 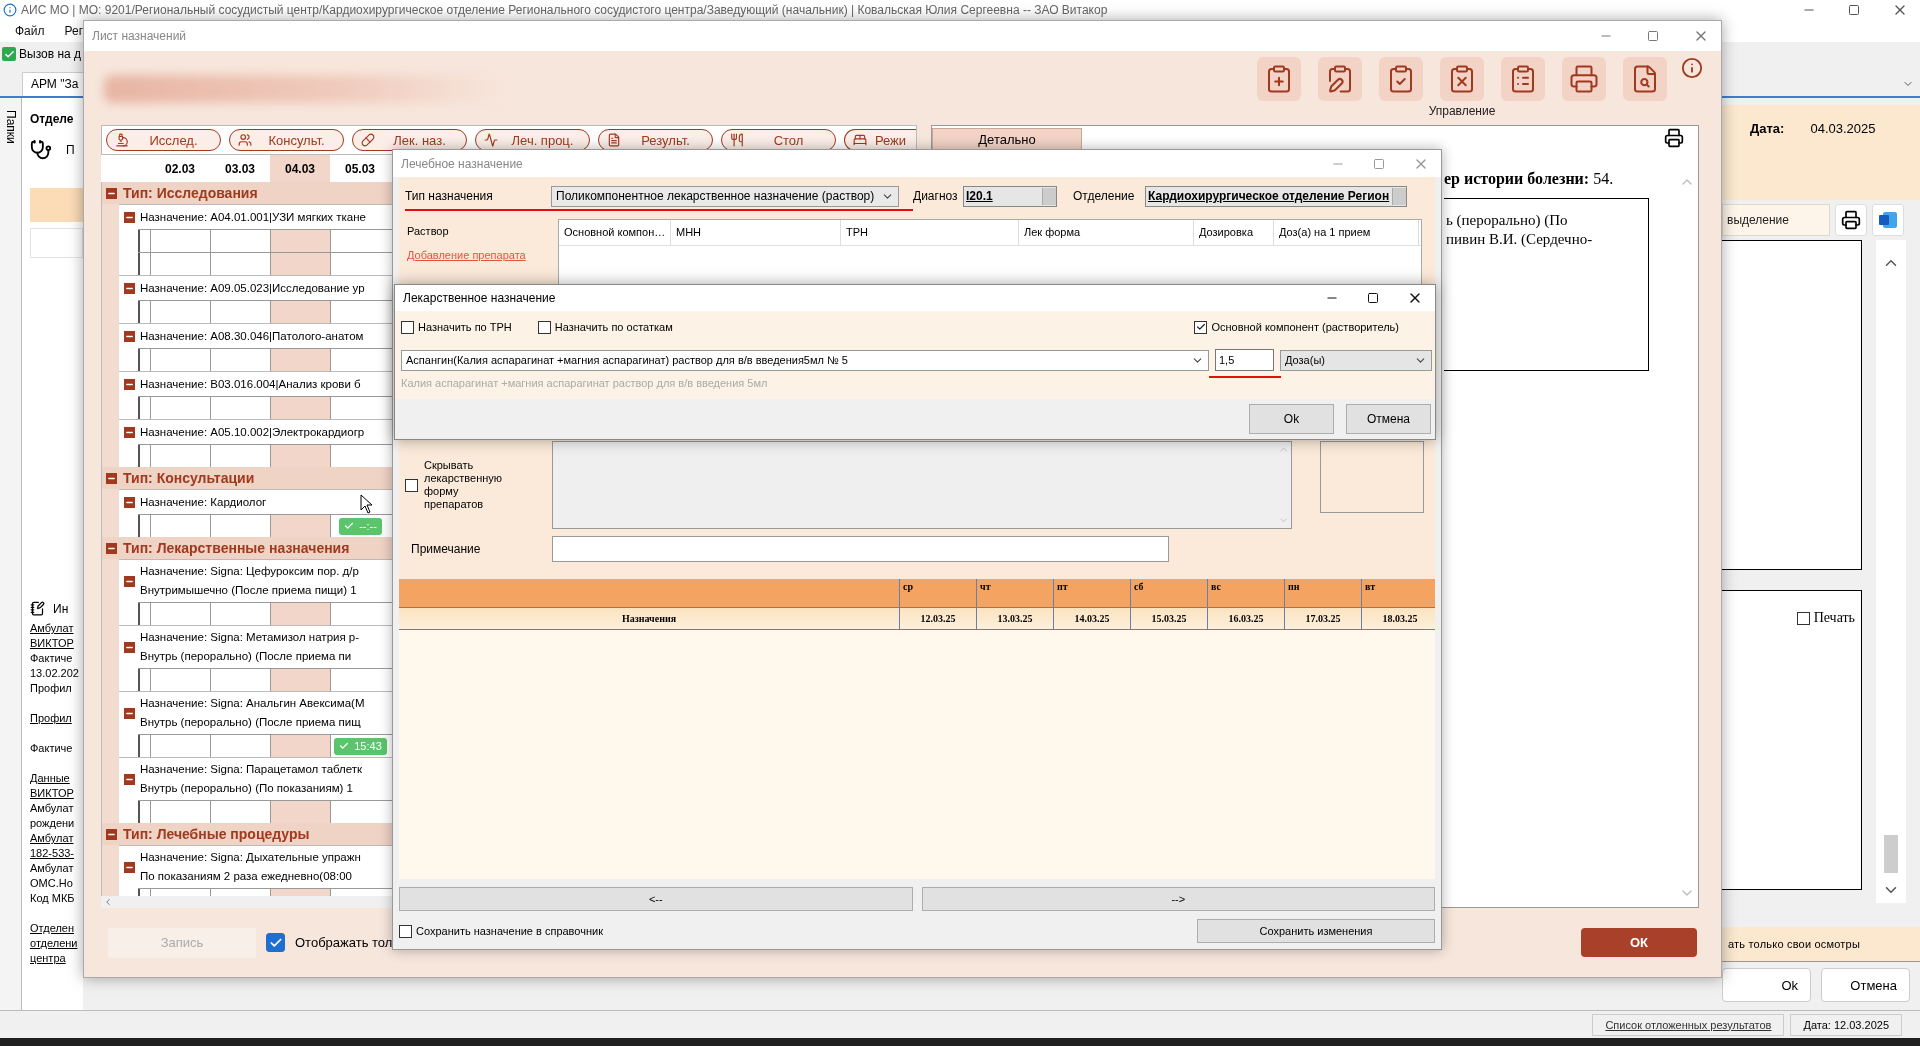 What do you see at coordinates (1639, 942) in the screenshot?
I see `ok-button: ОК` at bounding box center [1639, 942].